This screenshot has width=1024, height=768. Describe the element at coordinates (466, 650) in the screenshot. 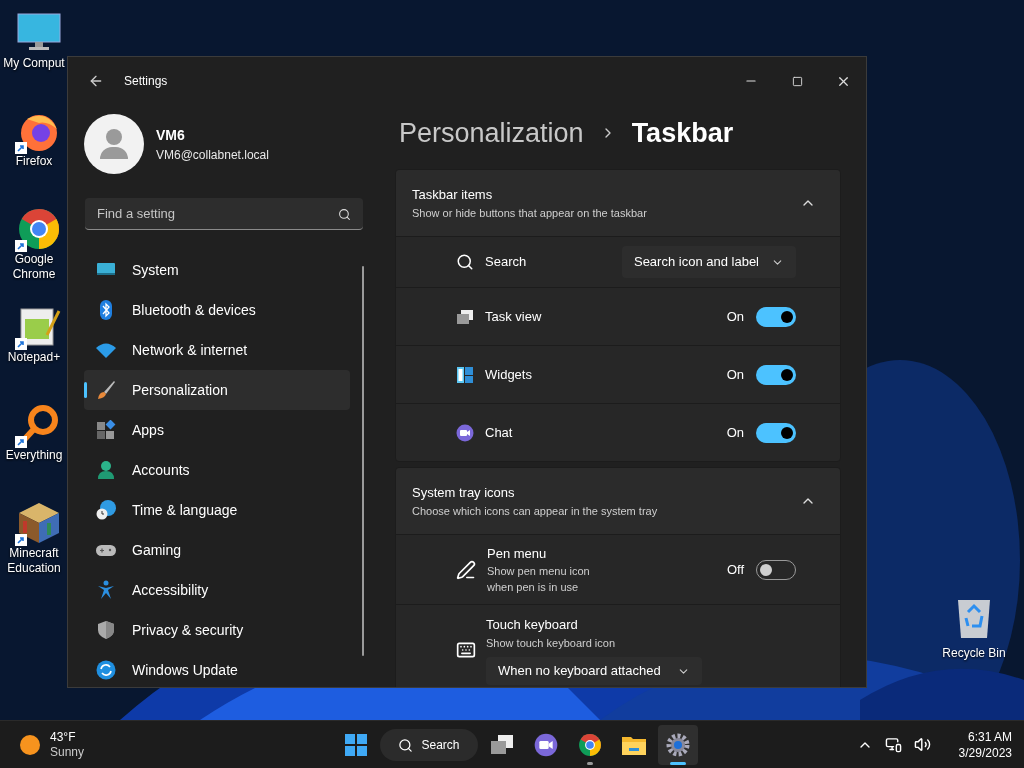

I see `keyboard-icon` at that location.